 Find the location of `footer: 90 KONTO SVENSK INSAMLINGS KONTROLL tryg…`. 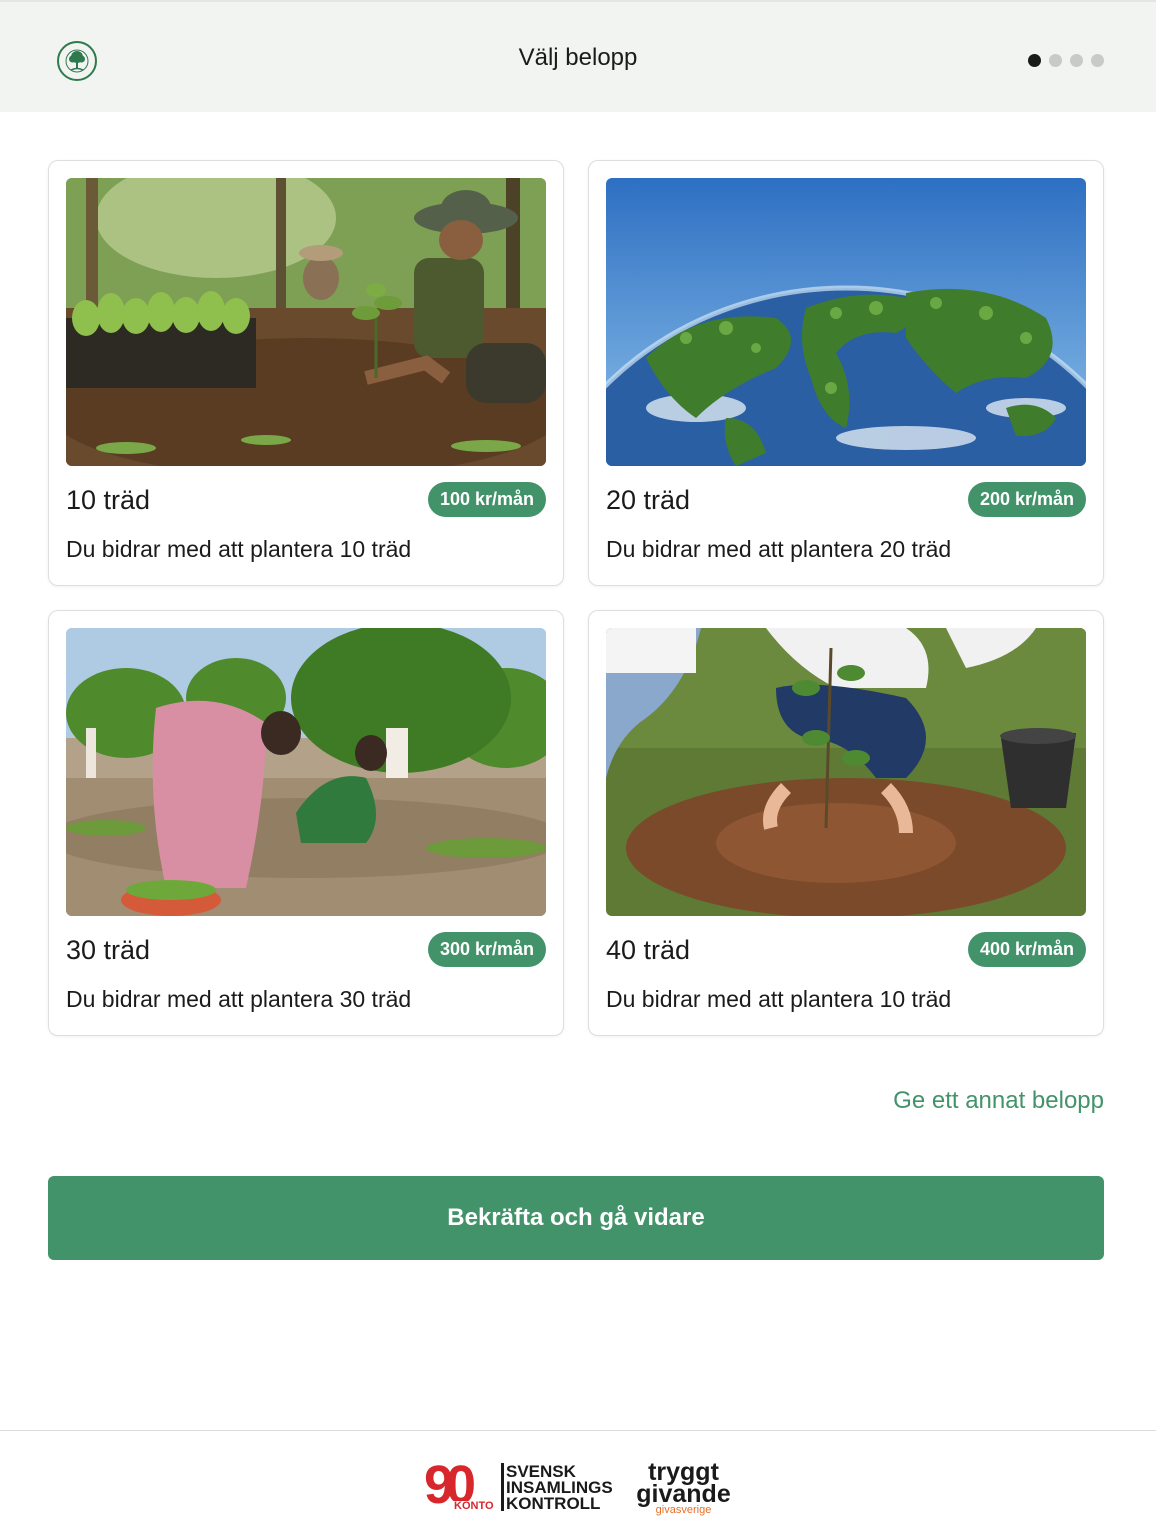

footer: 90 KONTO SVENSK INSAMLINGS KONTROLL tryg… is located at coordinates (578, 1485).